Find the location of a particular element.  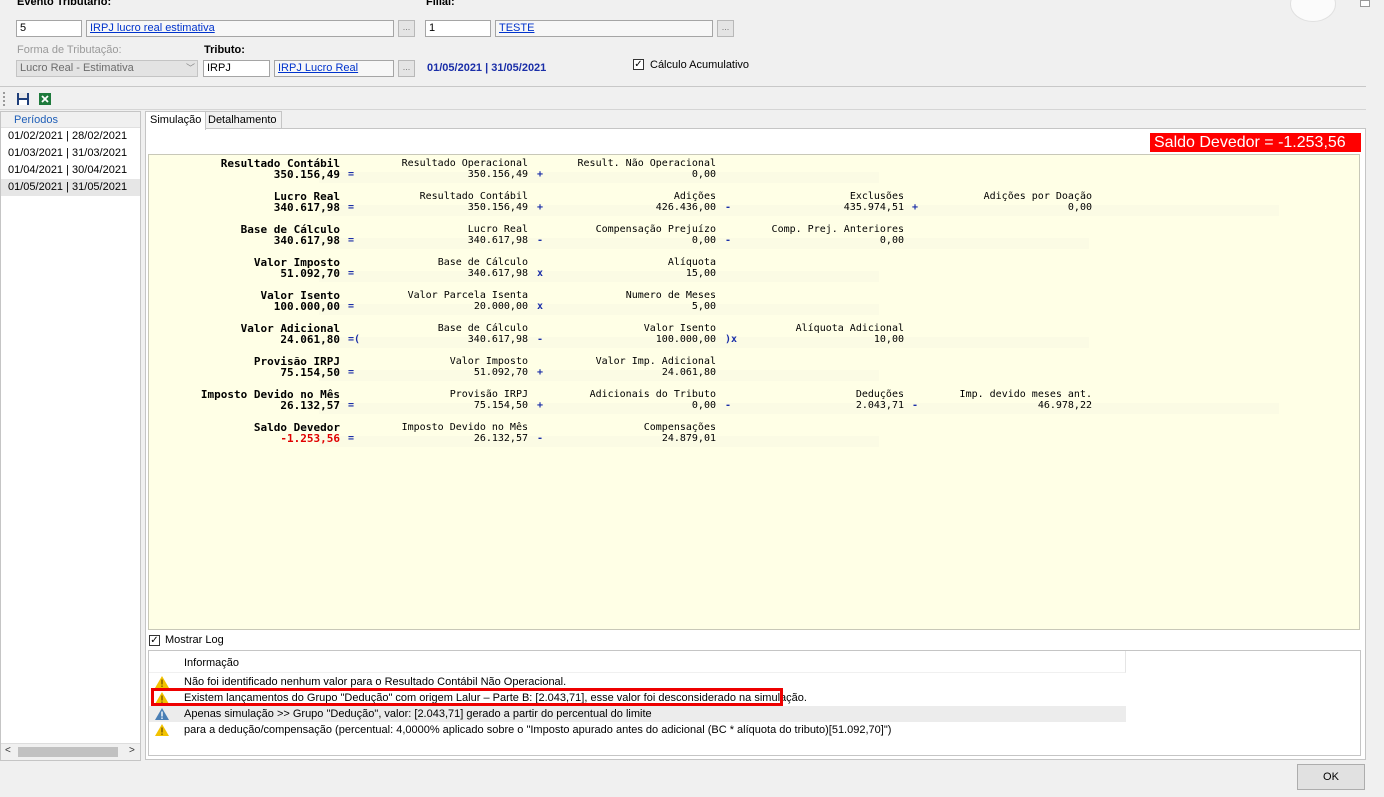

scroll-right-icon: > is located at coordinates (132, 750).